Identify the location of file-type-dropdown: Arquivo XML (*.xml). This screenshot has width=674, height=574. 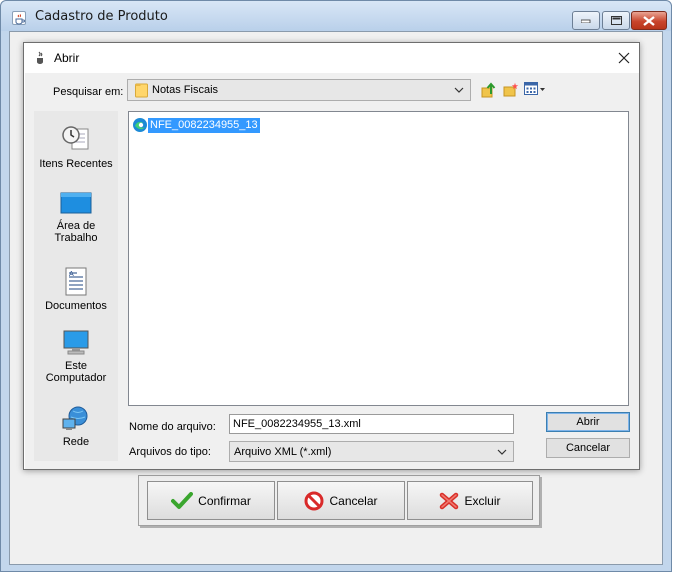
(371, 451).